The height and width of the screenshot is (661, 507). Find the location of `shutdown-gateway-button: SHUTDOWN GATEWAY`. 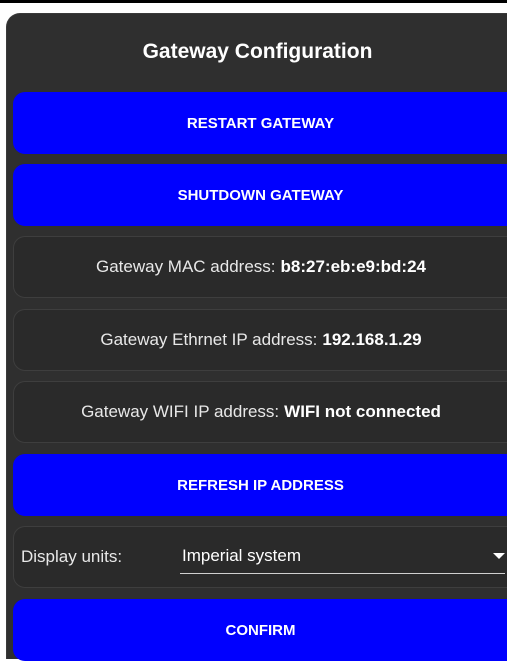

shutdown-gateway-button: SHUTDOWN GATEWAY is located at coordinates (260, 195).